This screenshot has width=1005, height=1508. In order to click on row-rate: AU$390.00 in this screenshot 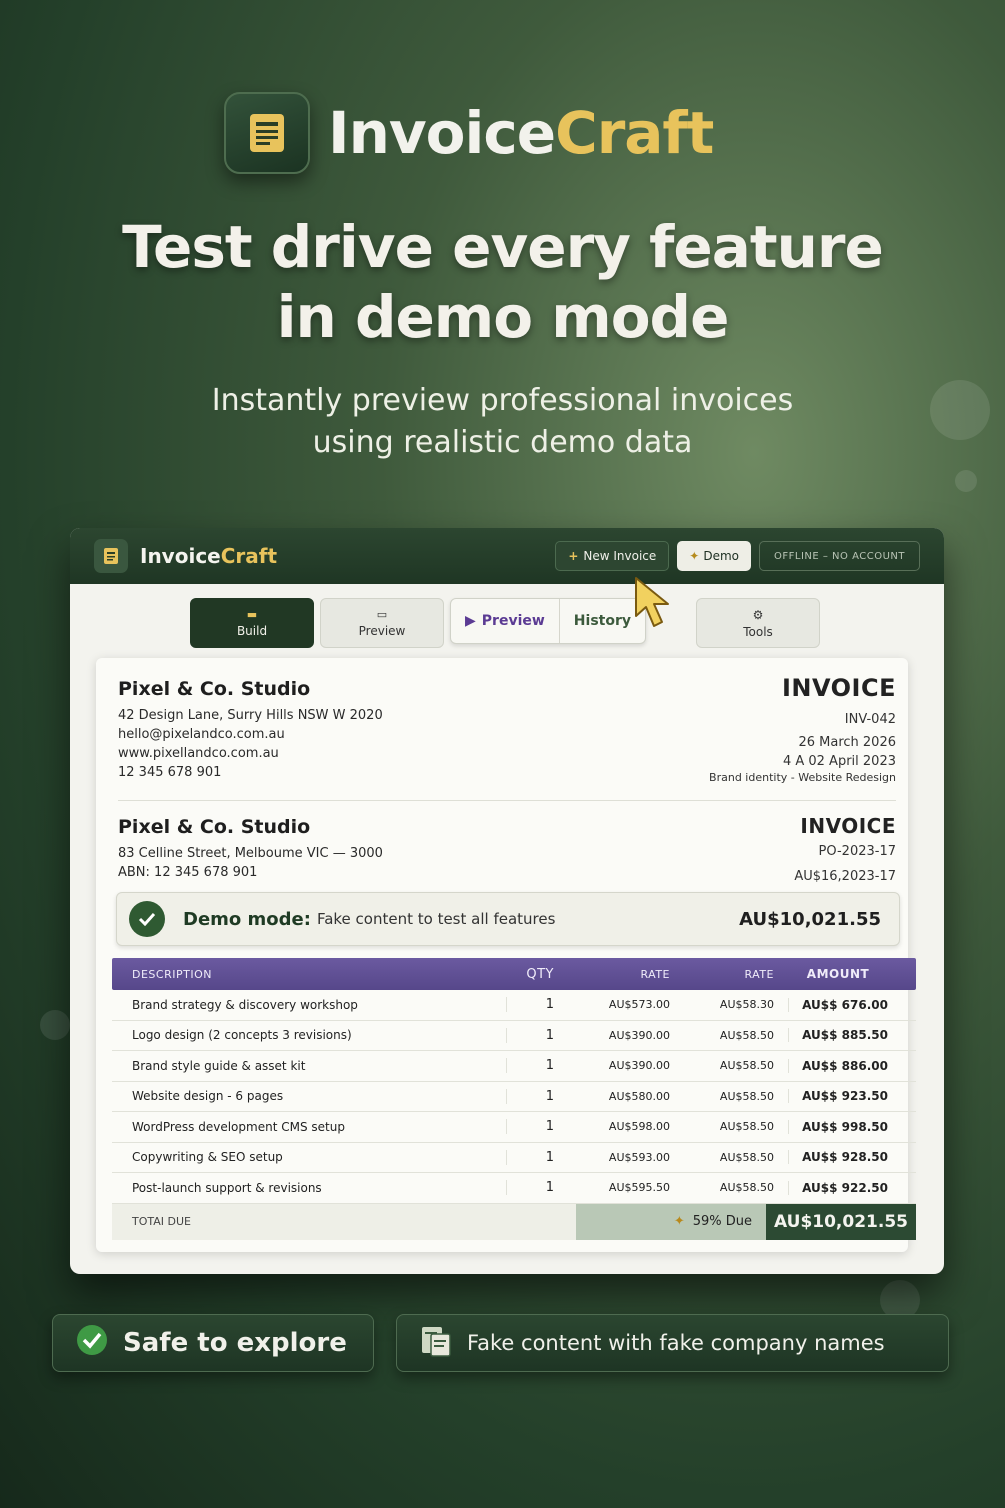, I will do `click(639, 1066)`.